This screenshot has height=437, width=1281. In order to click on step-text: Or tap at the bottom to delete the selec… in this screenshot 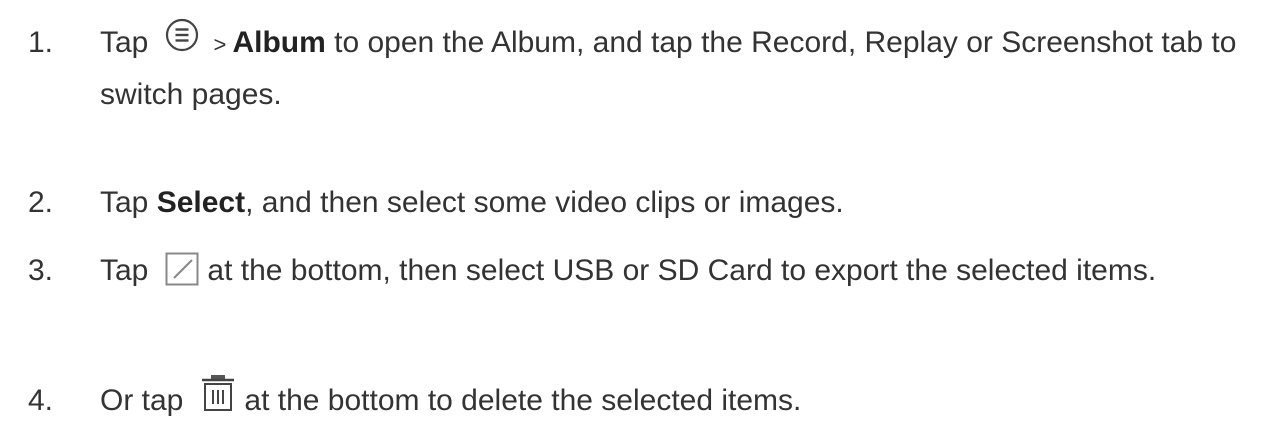, I will do `click(680, 400)`.